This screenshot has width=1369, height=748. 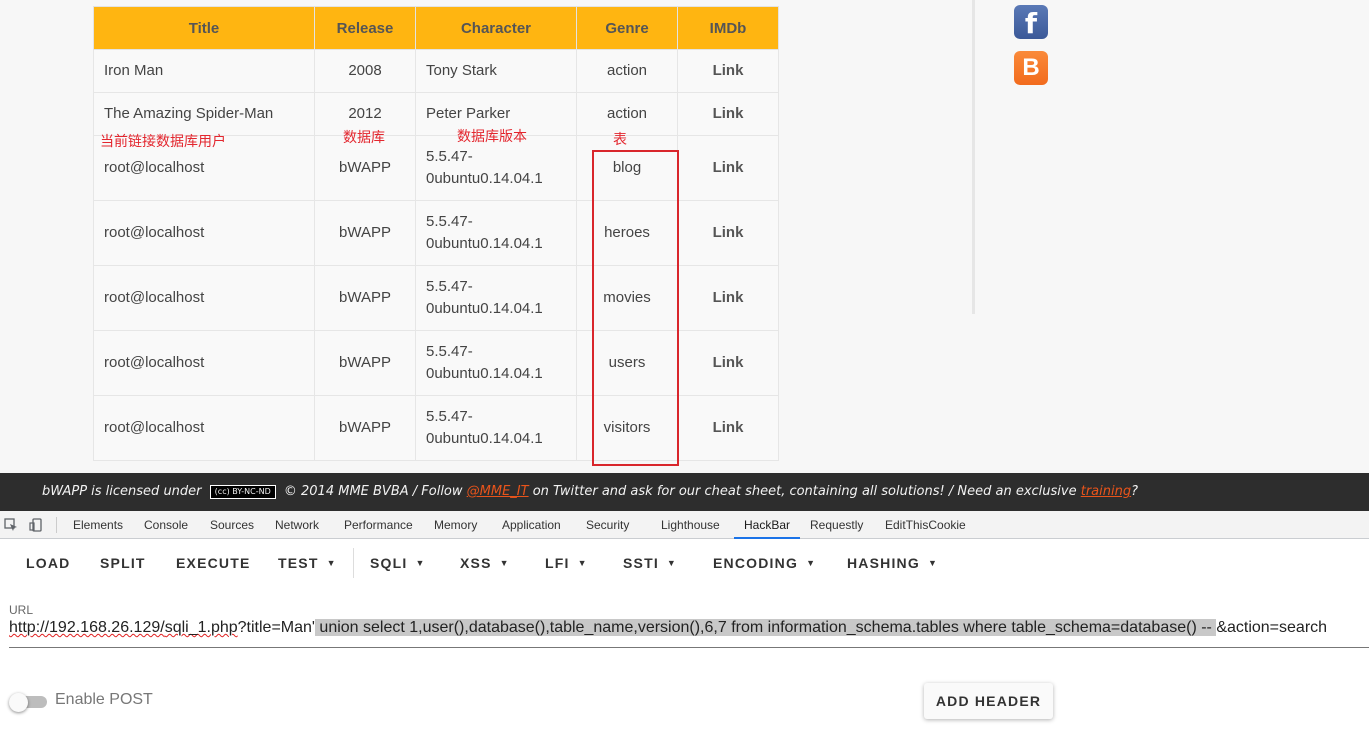 What do you see at coordinates (232, 525) in the screenshot?
I see `tab-sources: Sources` at bounding box center [232, 525].